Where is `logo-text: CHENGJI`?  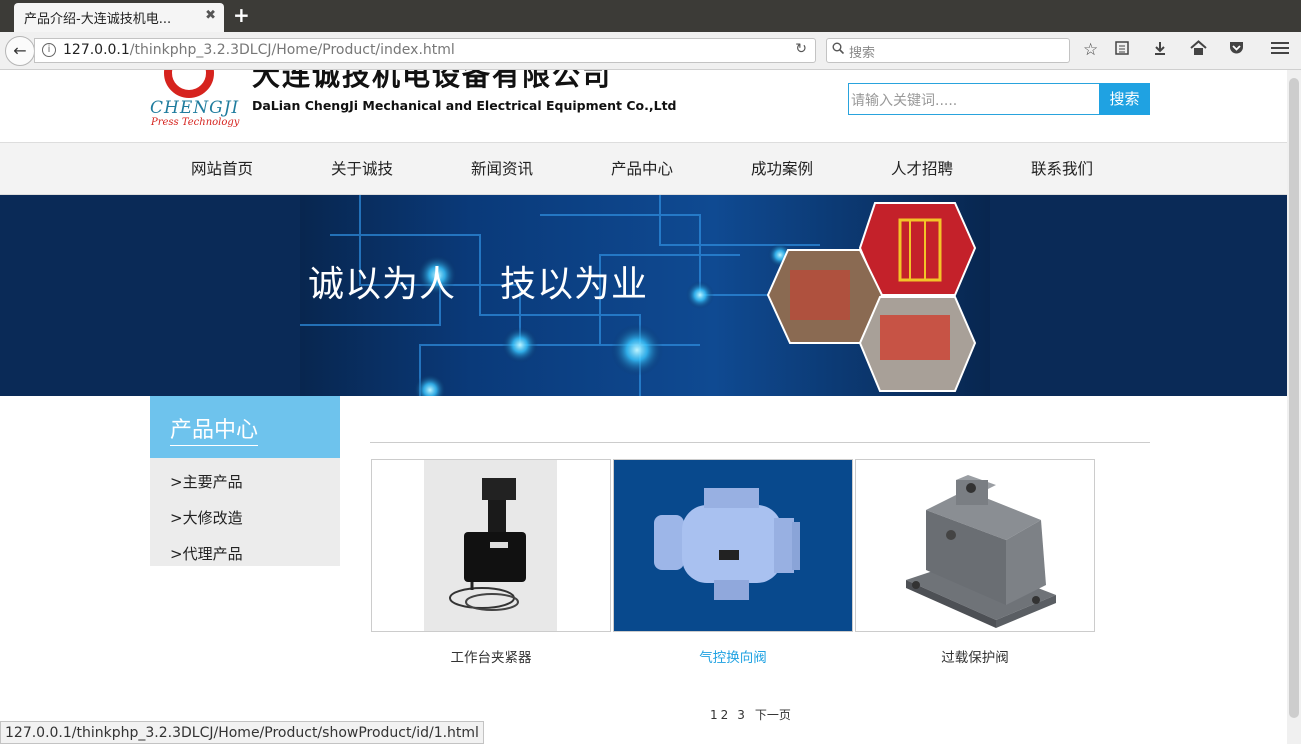 logo-text: CHENGJI is located at coordinates (195, 108).